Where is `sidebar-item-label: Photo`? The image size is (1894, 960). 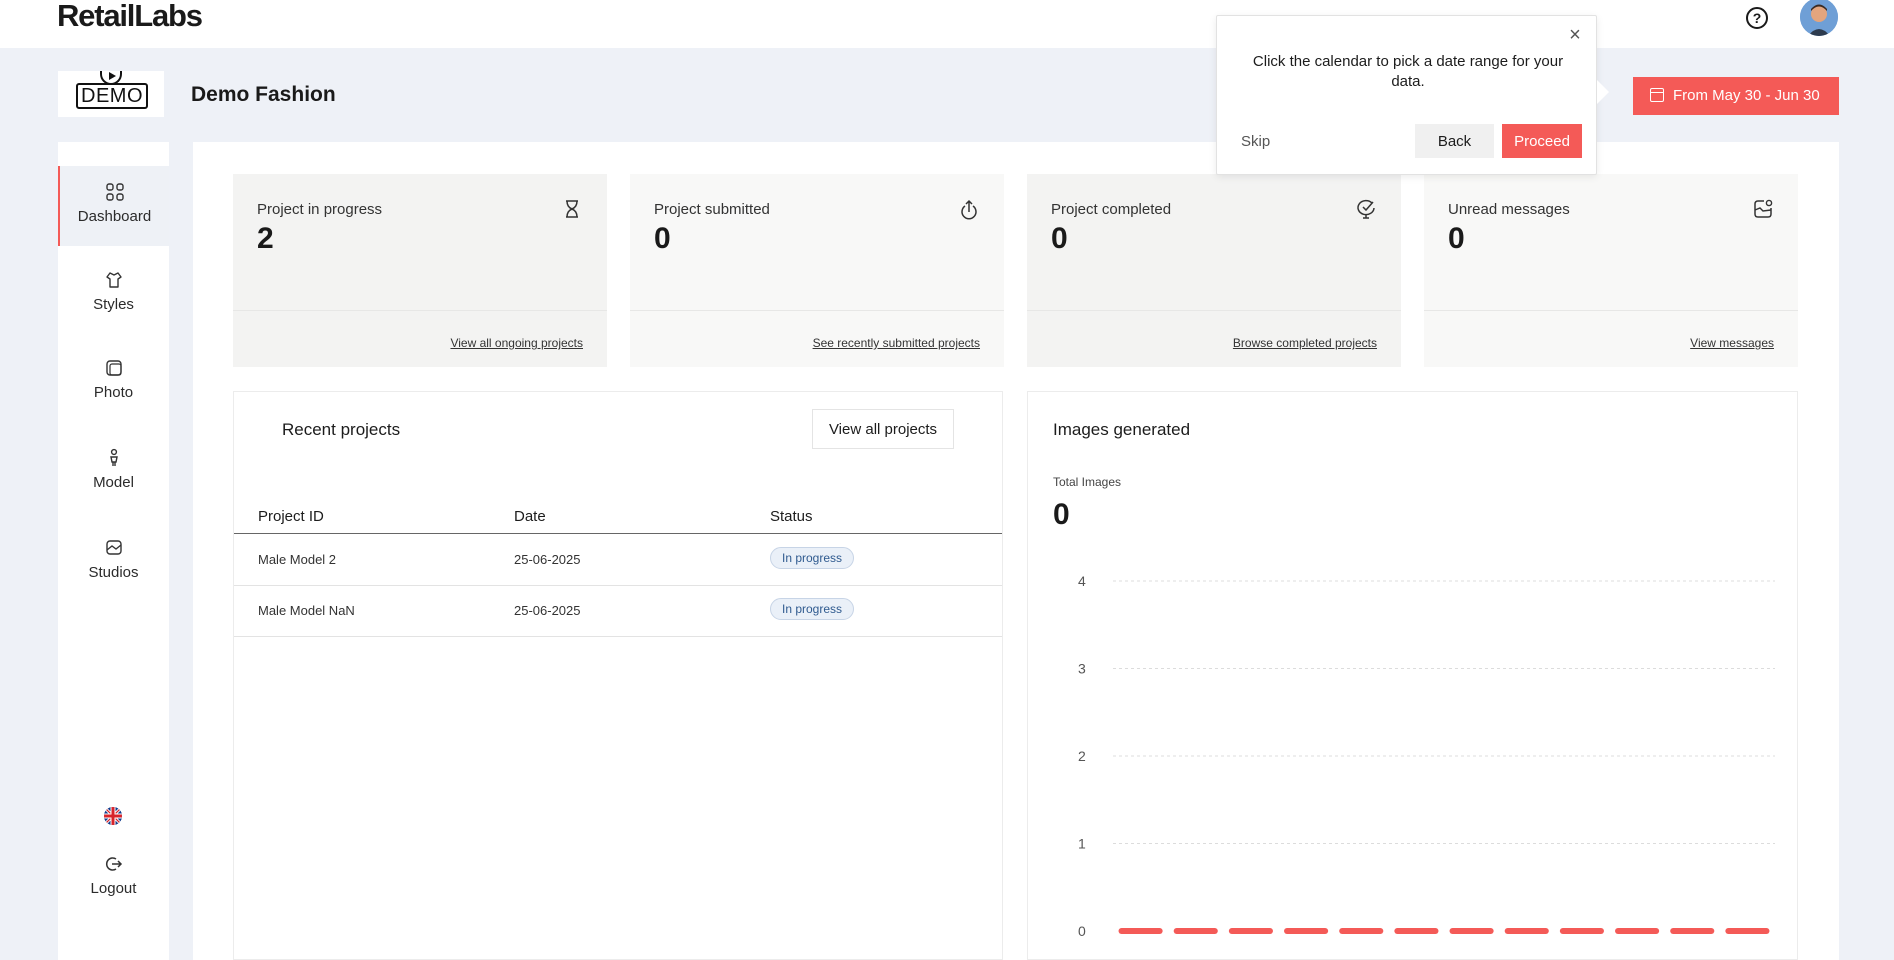
sidebar-item-label: Photo is located at coordinates (113, 392).